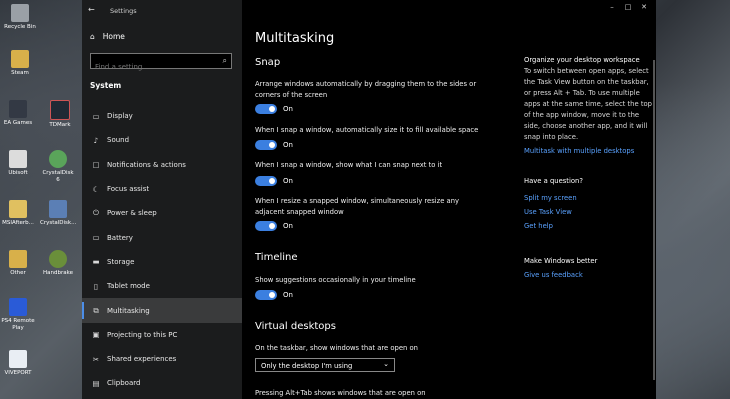 The image size is (730, 399). Describe the element at coordinates (92, 36) in the screenshot. I see `home-icon: ⌂` at that location.